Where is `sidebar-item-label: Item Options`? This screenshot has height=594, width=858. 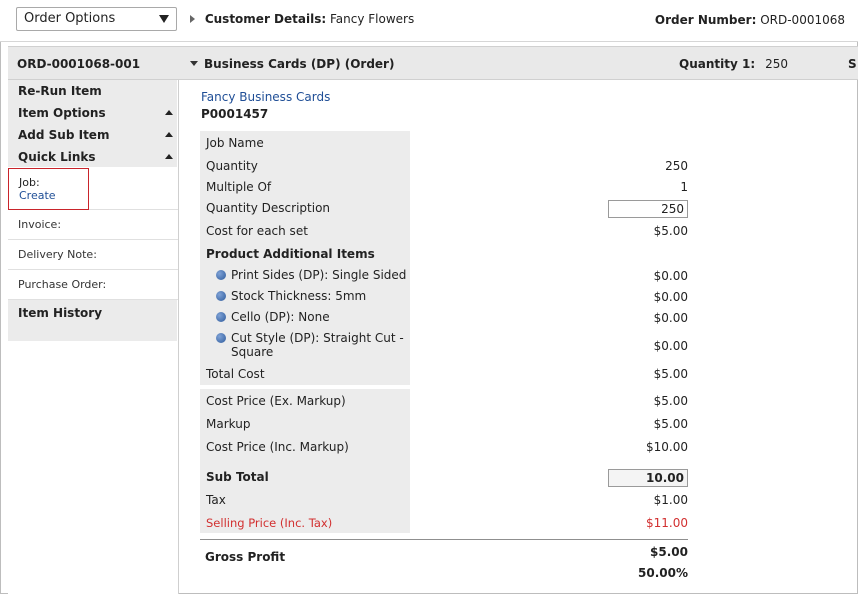 sidebar-item-label: Item Options is located at coordinates (62, 113).